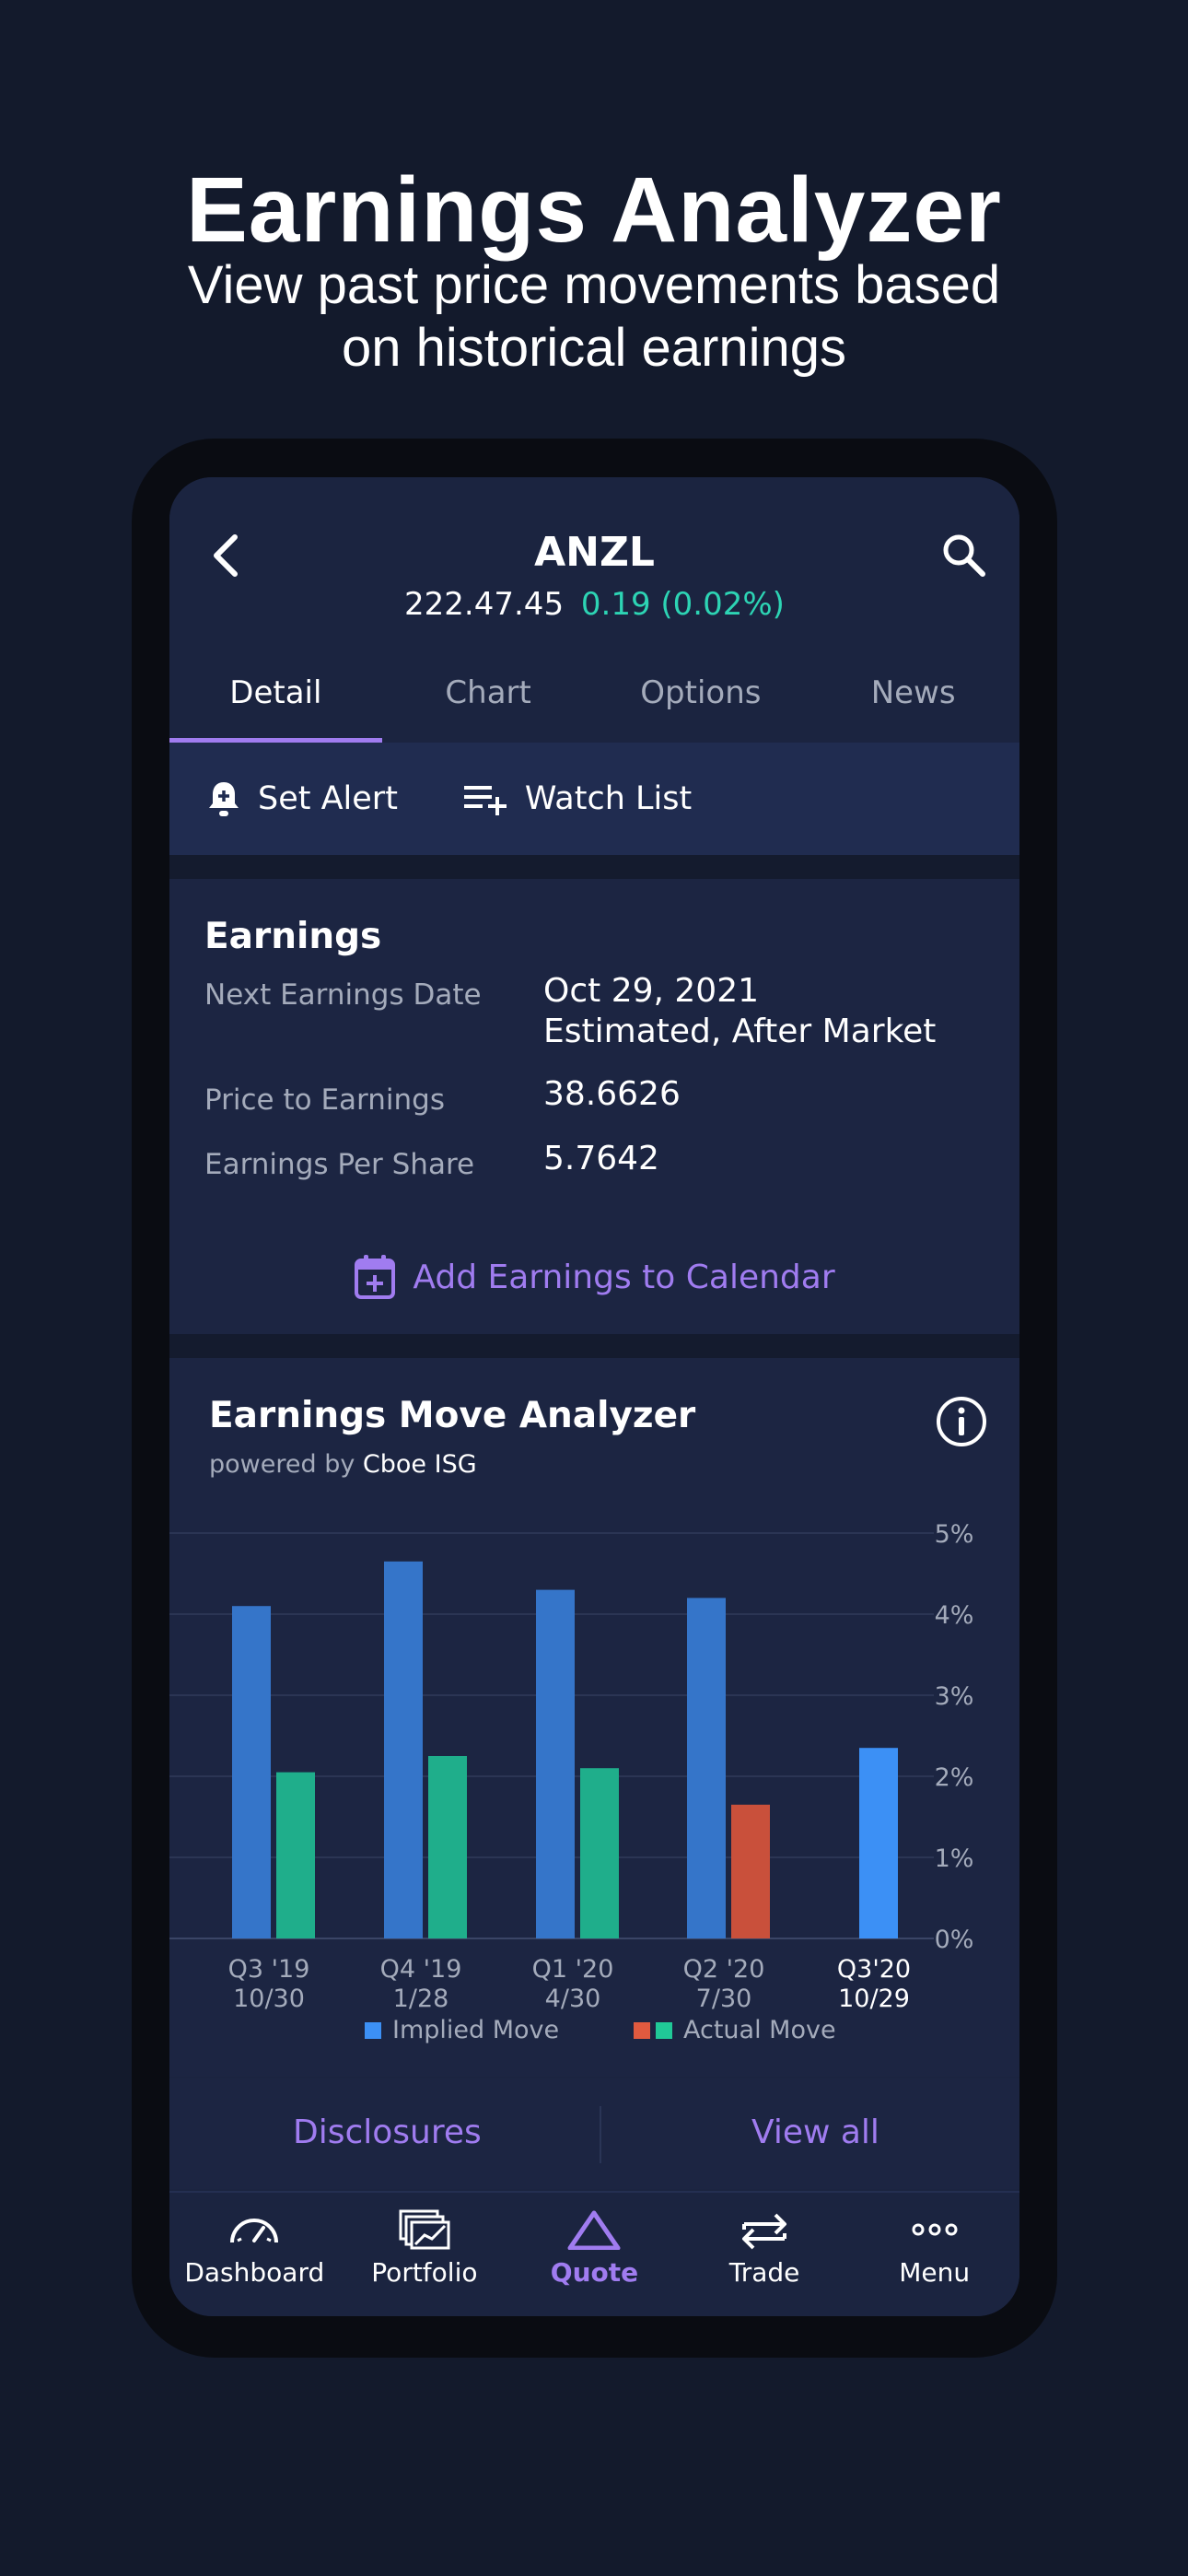 The image size is (1188, 2576). Describe the element at coordinates (573, 1999) in the screenshot. I see `x-tick-date-label: 4/30` at that location.